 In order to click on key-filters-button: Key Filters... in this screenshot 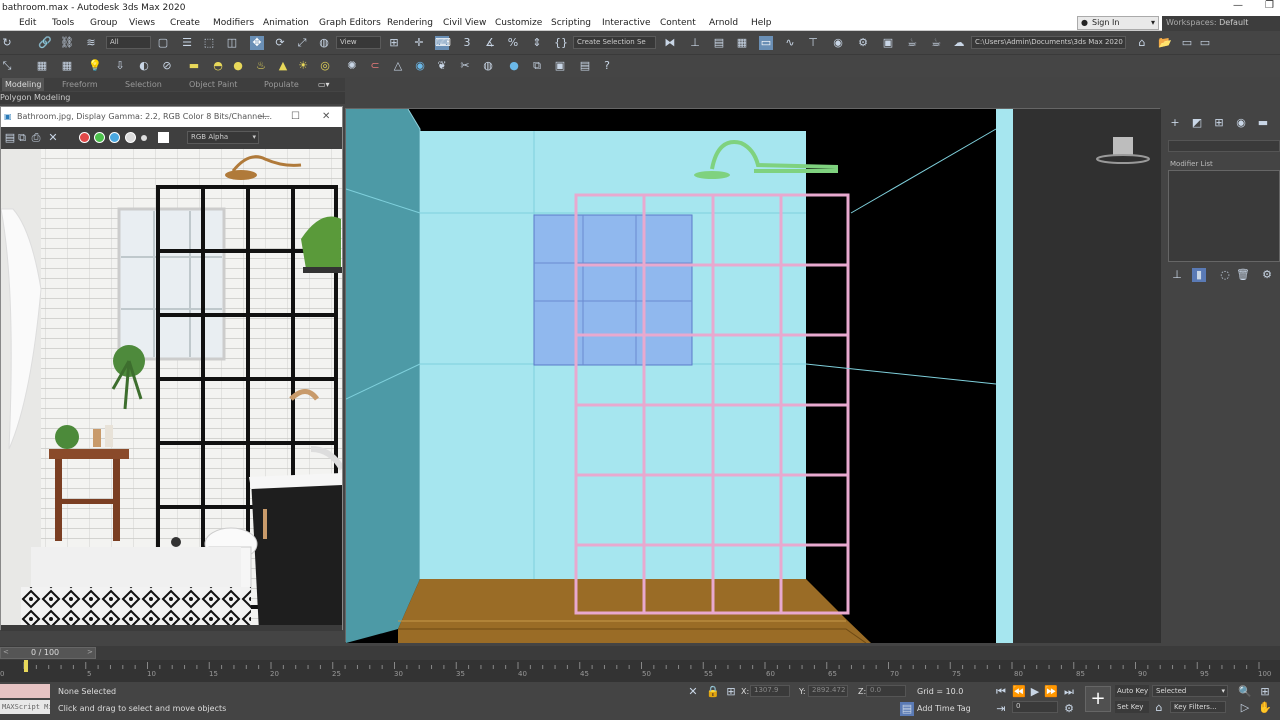, I will do `click(1198, 707)`.